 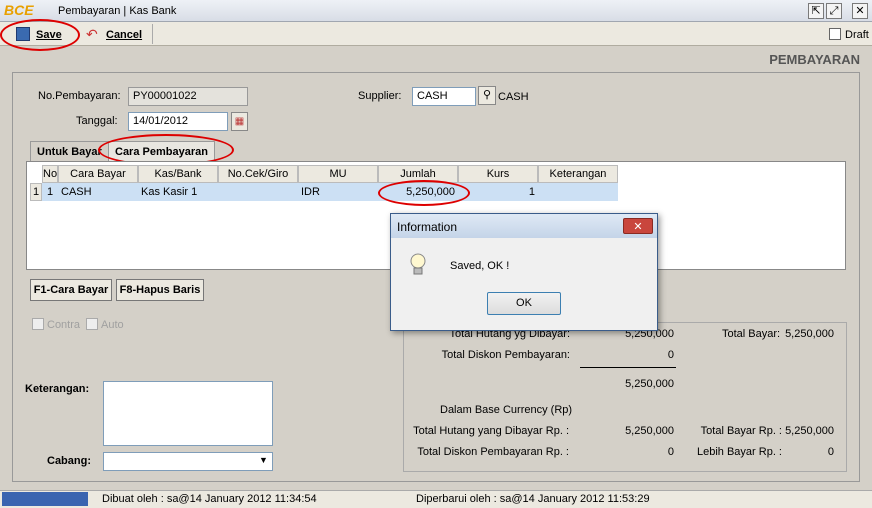 What do you see at coordinates (857, 35) in the screenshot?
I see `draft-label: Draft` at bounding box center [857, 35].